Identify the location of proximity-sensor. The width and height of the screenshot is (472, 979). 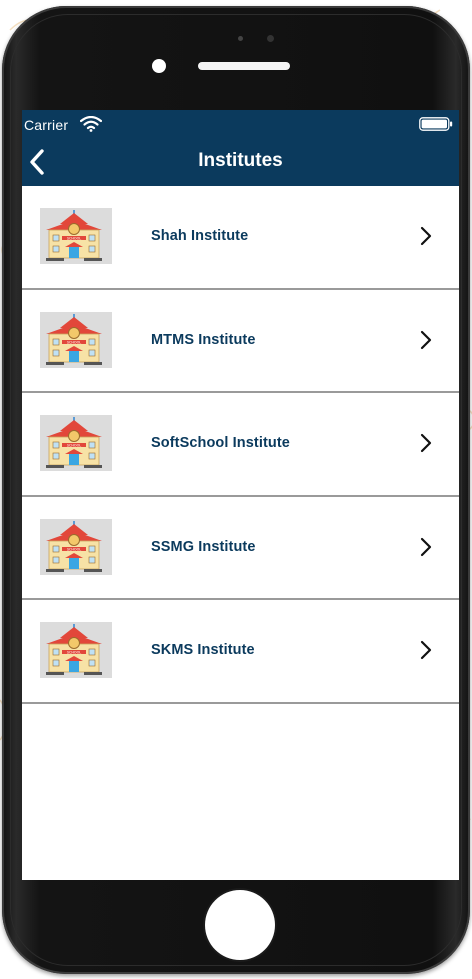
(240, 38).